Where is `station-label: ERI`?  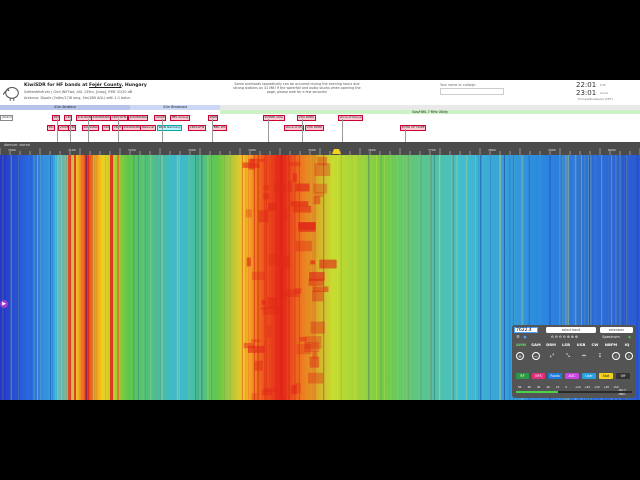 station-label: ERI is located at coordinates (51, 128).